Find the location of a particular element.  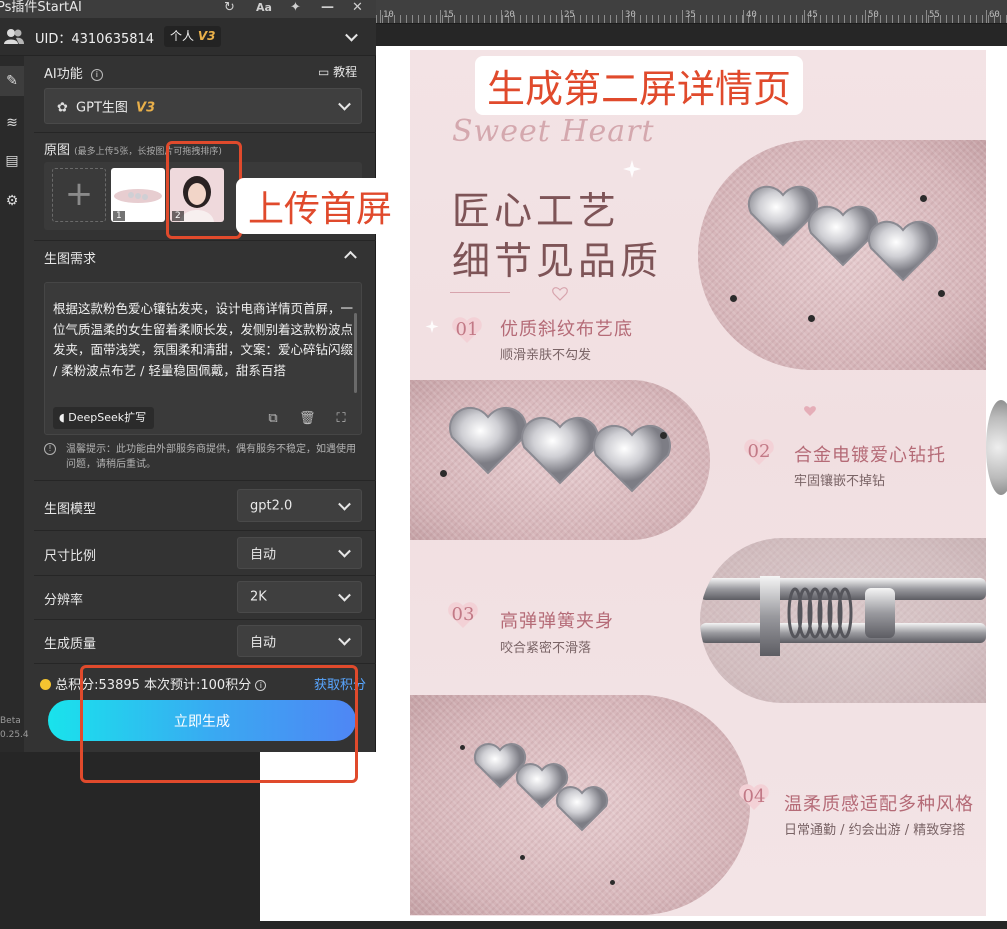

font-size-icon: Aa is located at coordinates (264, 8).